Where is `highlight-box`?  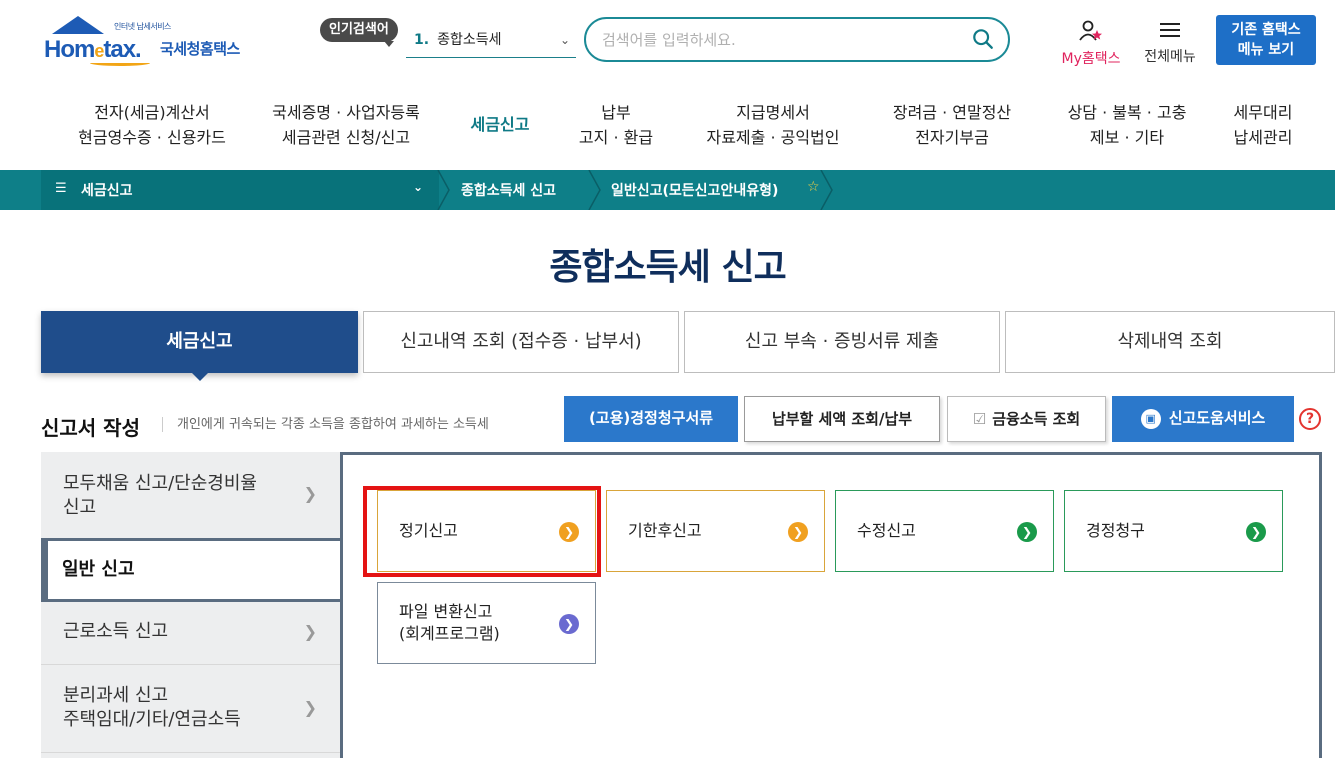 highlight-box is located at coordinates (482, 531).